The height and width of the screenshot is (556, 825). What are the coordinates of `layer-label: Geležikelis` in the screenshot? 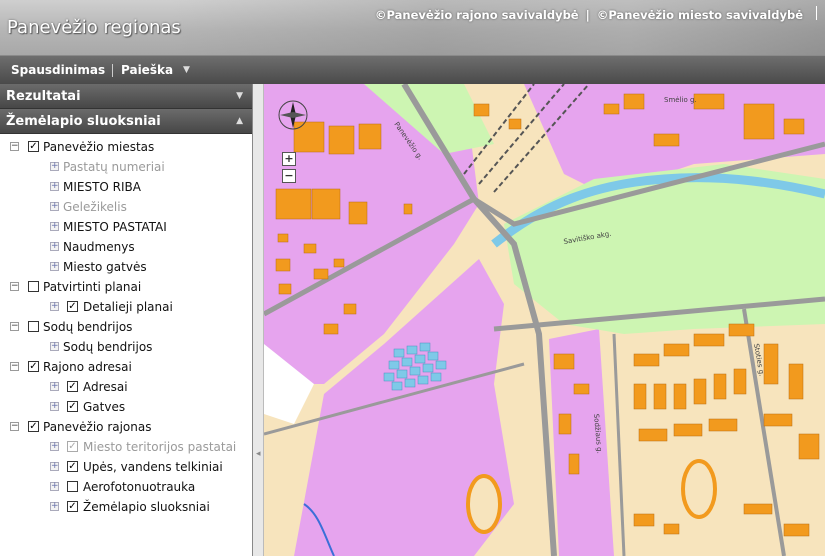 It's located at (95, 207).